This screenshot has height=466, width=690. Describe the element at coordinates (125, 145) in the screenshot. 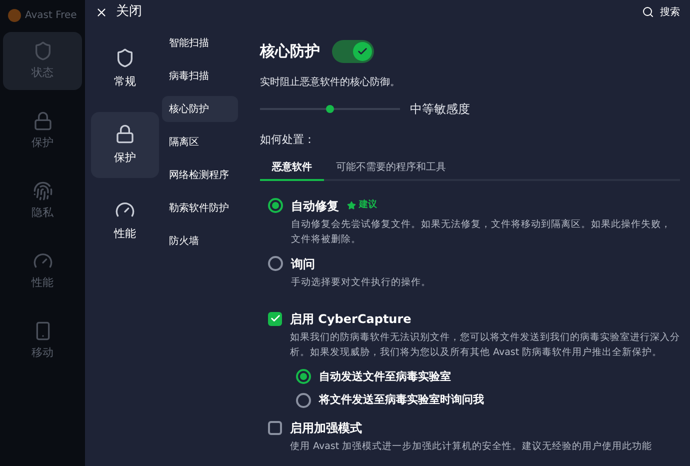

I see `category-tab: 保护` at that location.